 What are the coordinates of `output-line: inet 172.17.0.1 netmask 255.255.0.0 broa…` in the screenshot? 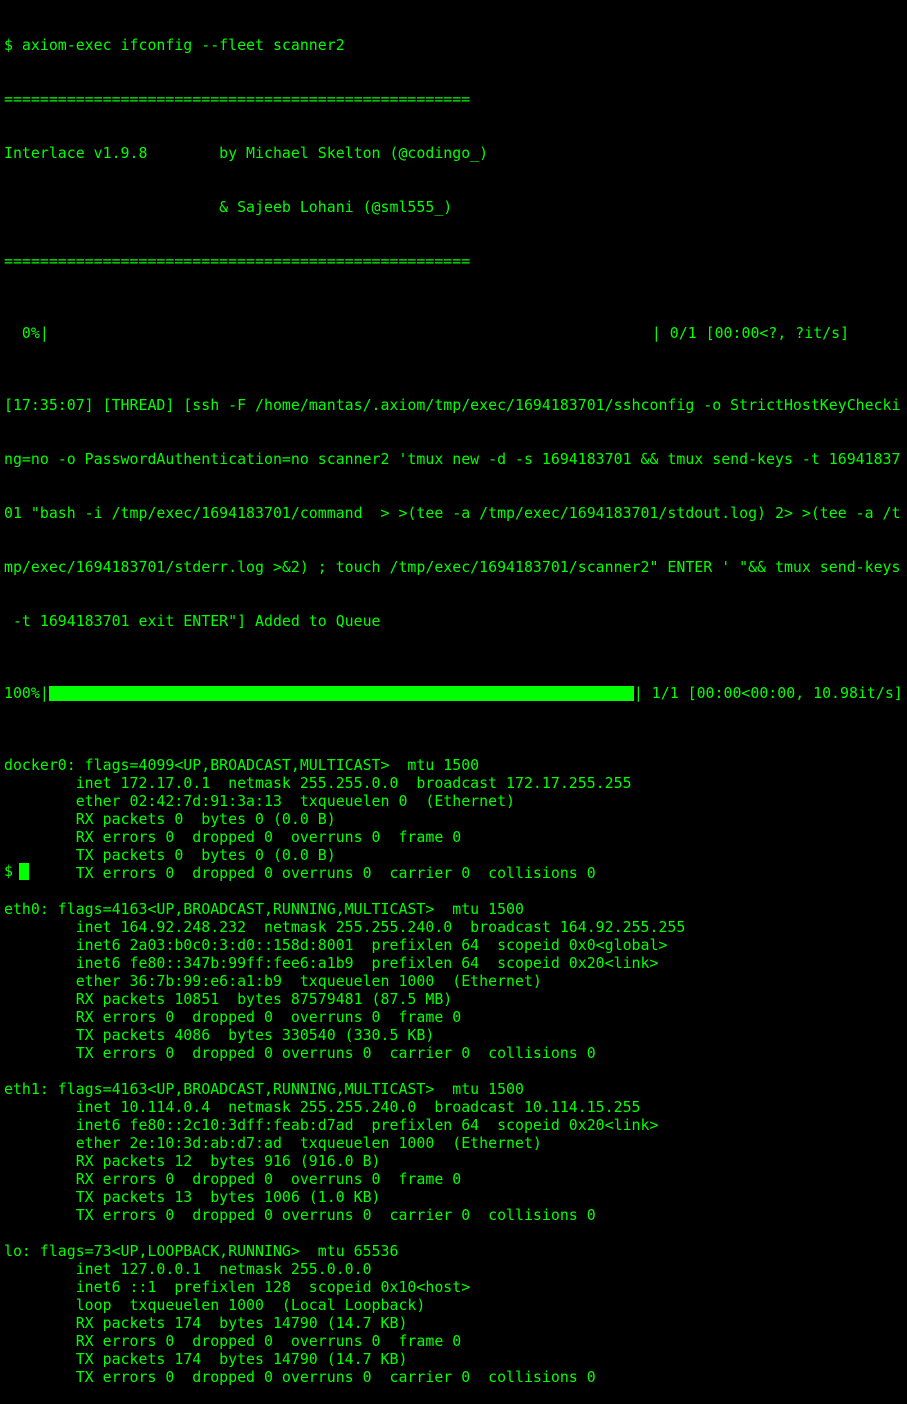 It's located at (318, 783).